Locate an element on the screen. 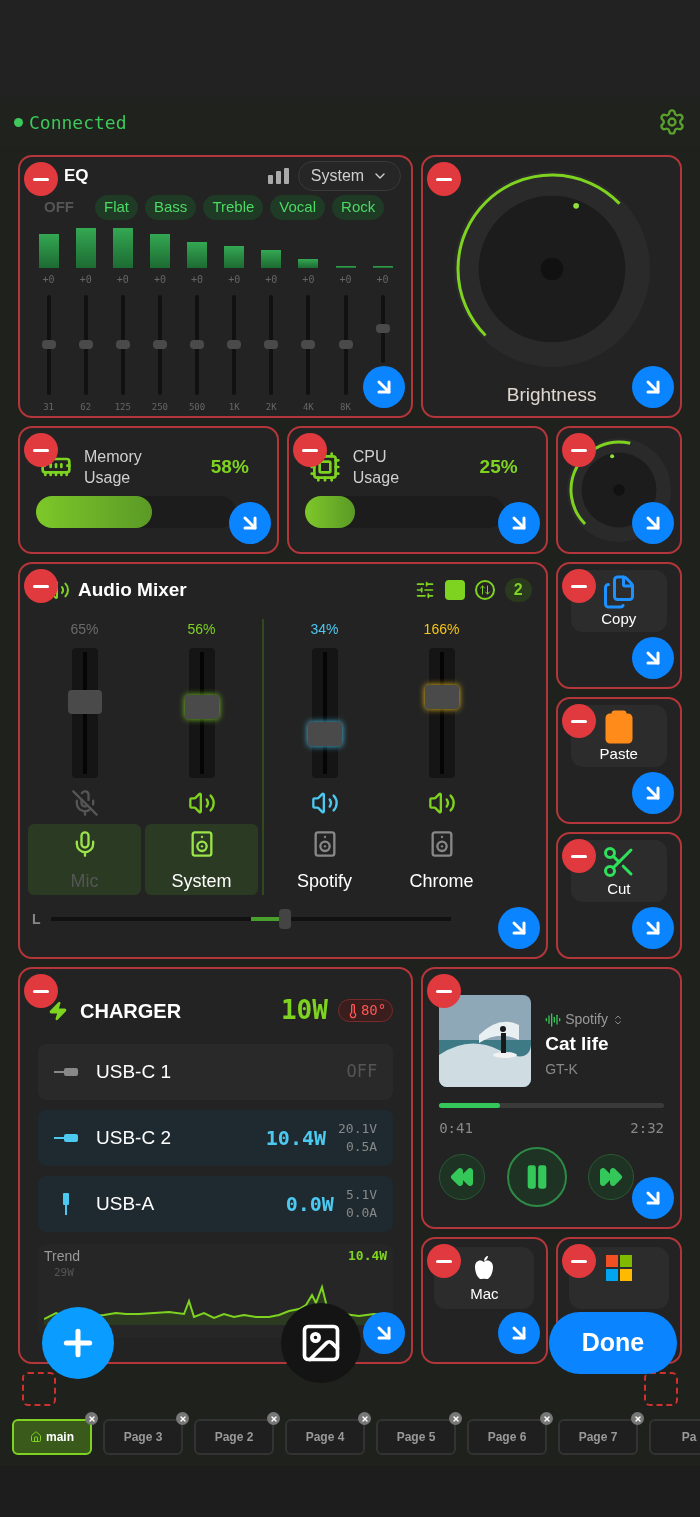 The image size is (700, 1517). device-dropdown: System is located at coordinates (349, 176).